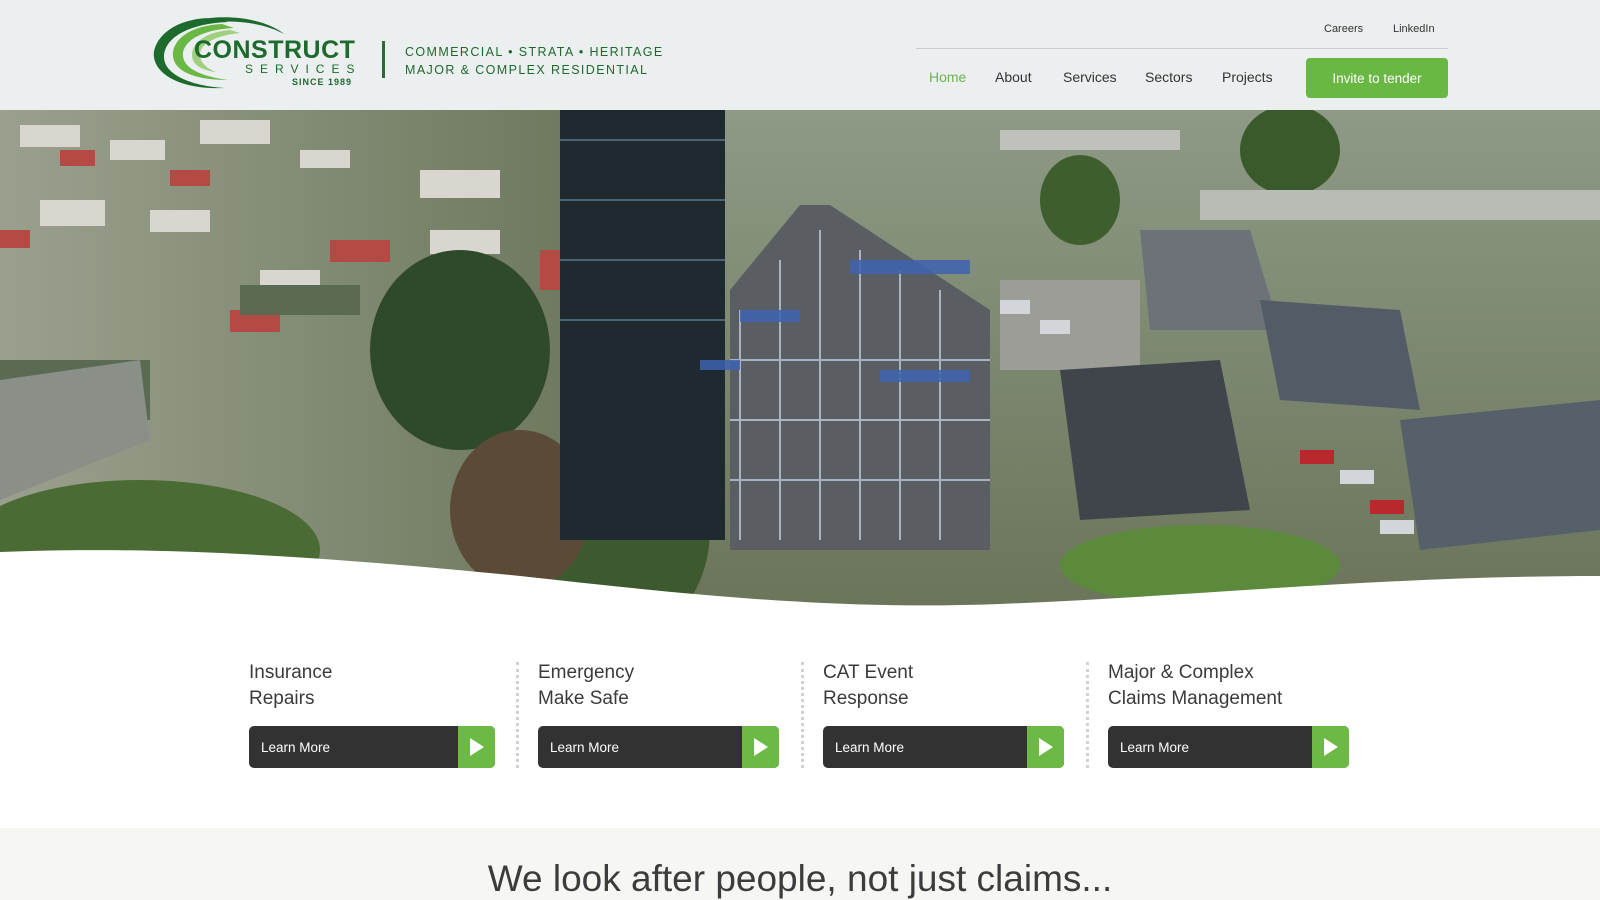 This screenshot has height=900, width=1600. I want to click on construct-services-logo: CONSTRUCT SERVICES SINCE 1989, so click(257, 51).